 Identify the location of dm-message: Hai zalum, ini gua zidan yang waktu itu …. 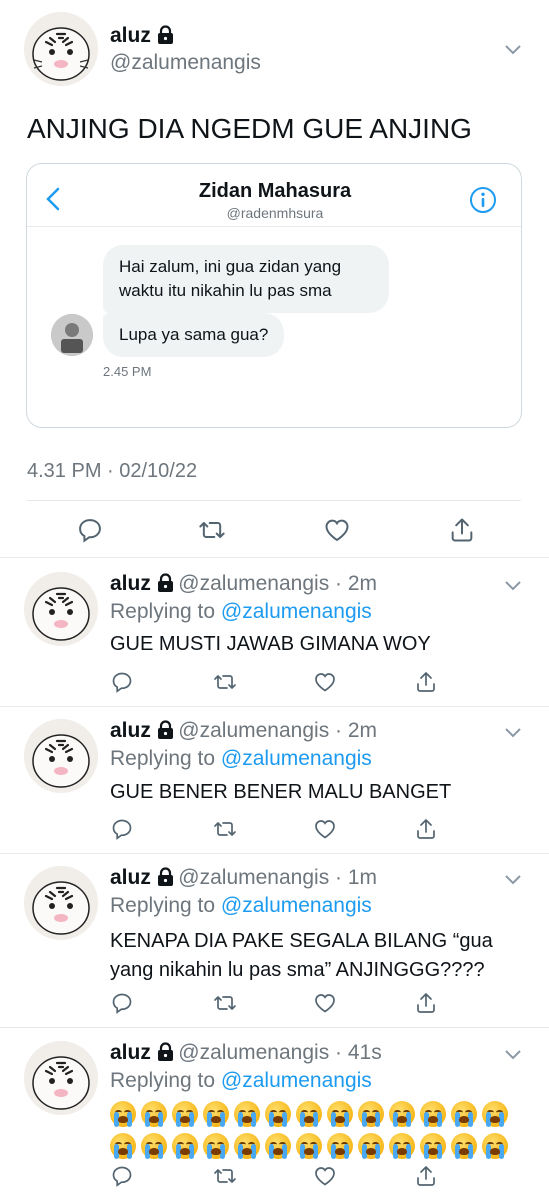
(246, 279).